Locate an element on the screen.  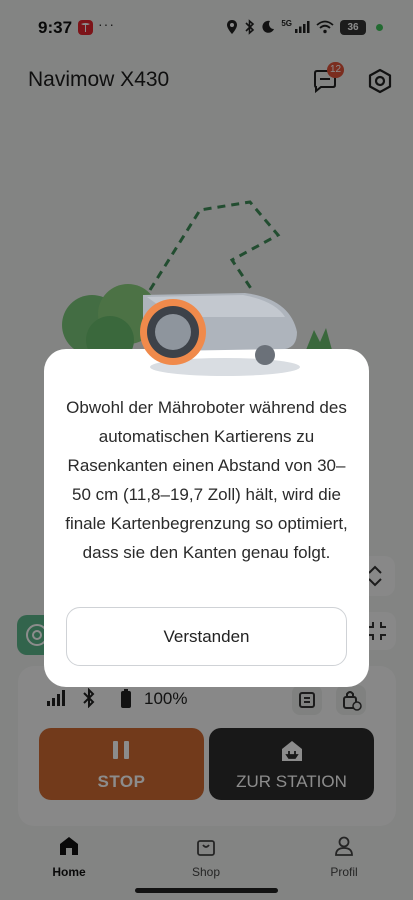
mower-illustration is located at coordinates (220, 334).